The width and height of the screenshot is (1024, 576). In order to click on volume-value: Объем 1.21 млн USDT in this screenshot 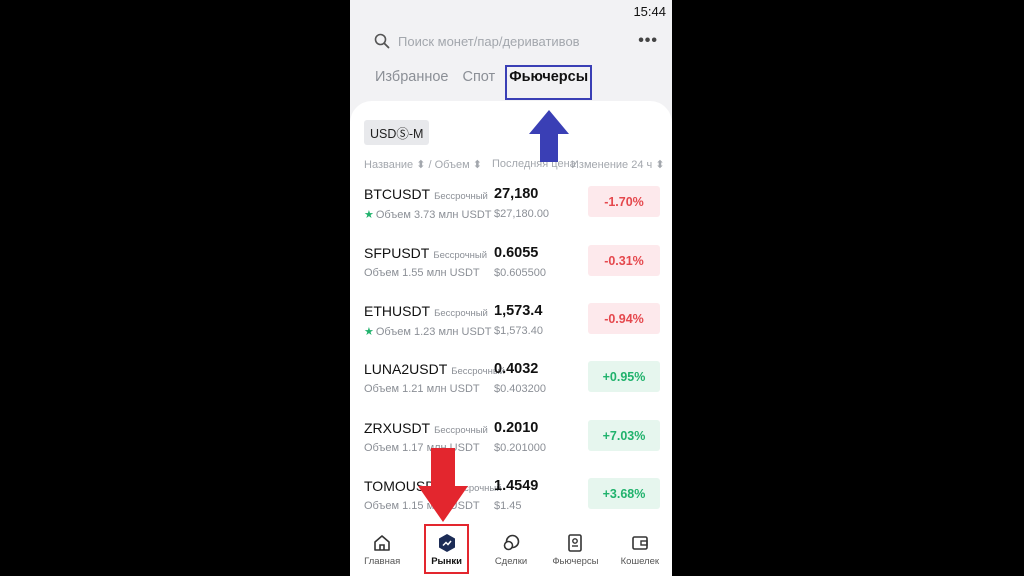, I will do `click(422, 389)`.